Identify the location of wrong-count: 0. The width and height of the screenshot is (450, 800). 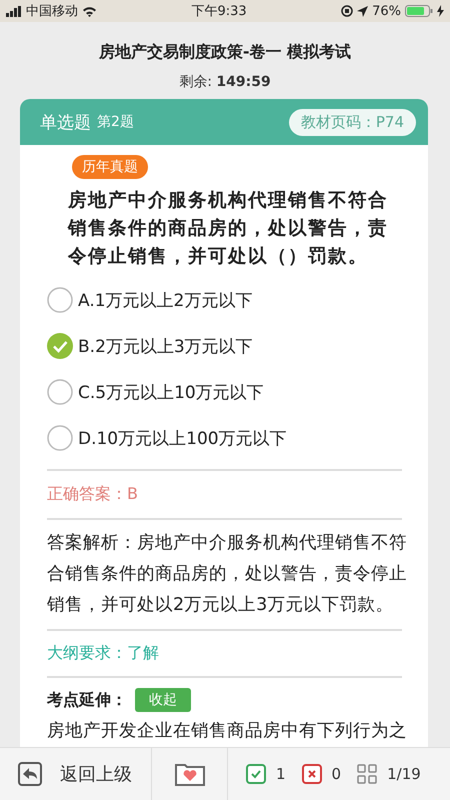
(337, 774).